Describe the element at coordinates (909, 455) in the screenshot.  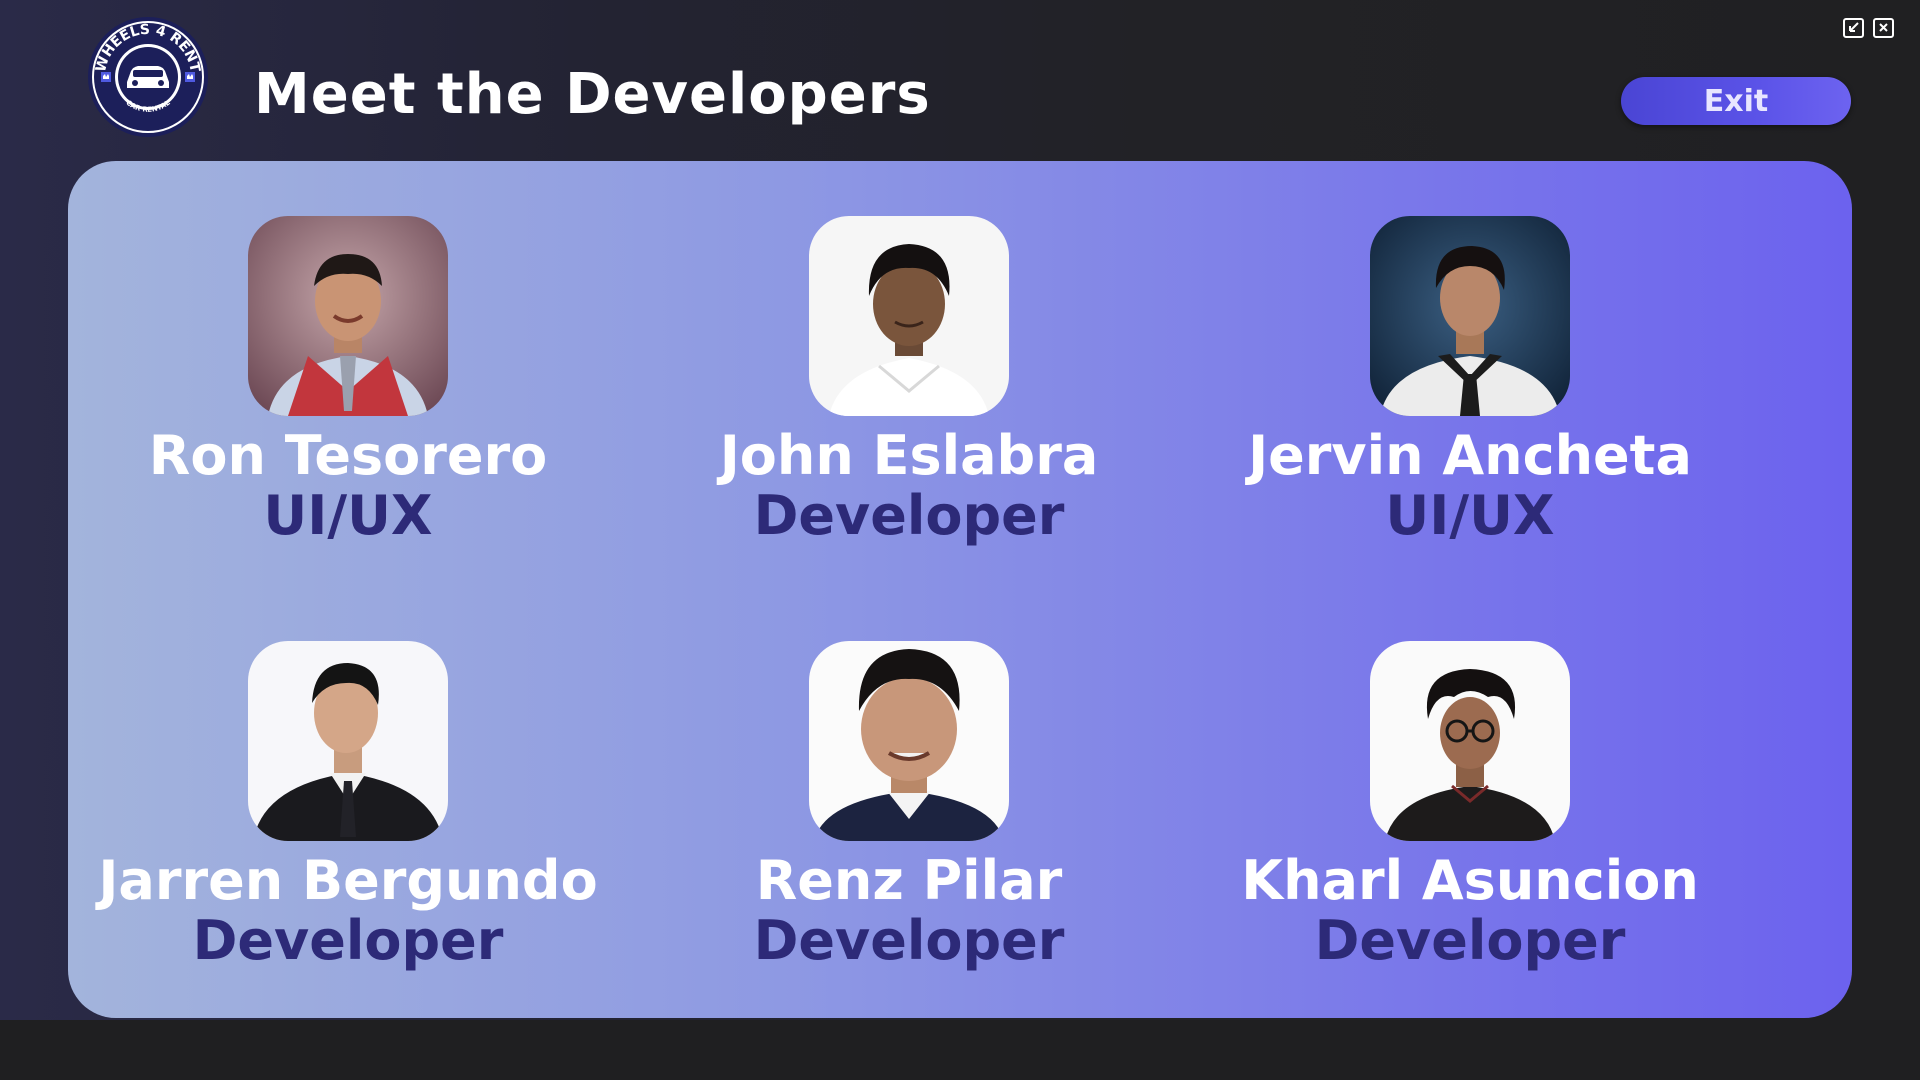
I see `developer-name: John Eslabra` at that location.